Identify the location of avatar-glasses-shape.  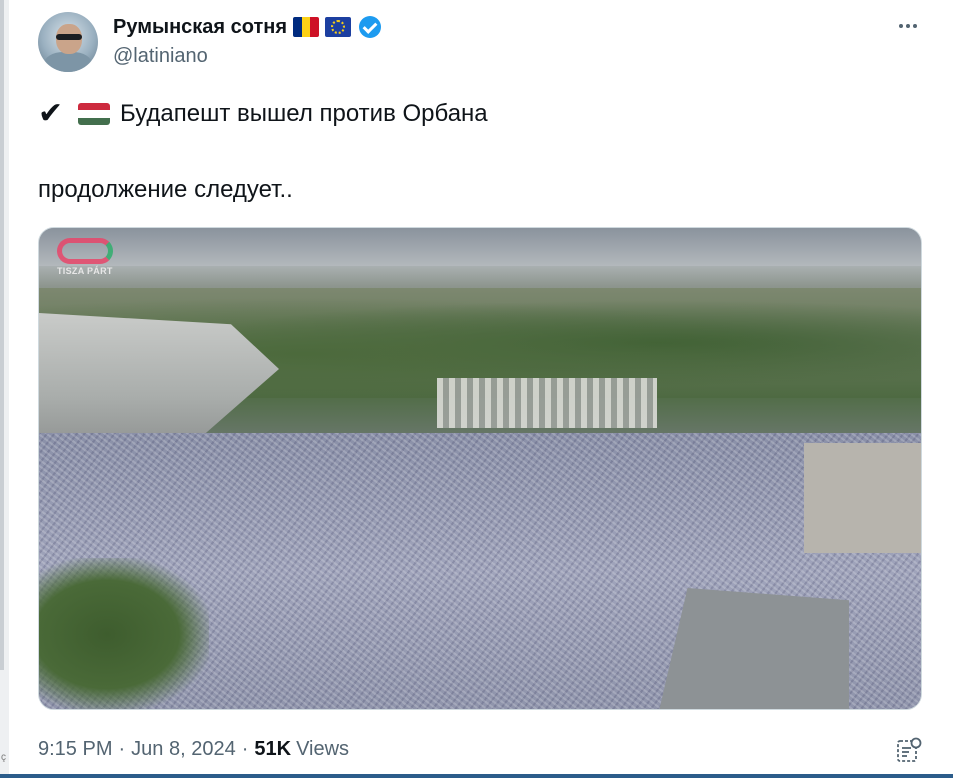
(69, 37).